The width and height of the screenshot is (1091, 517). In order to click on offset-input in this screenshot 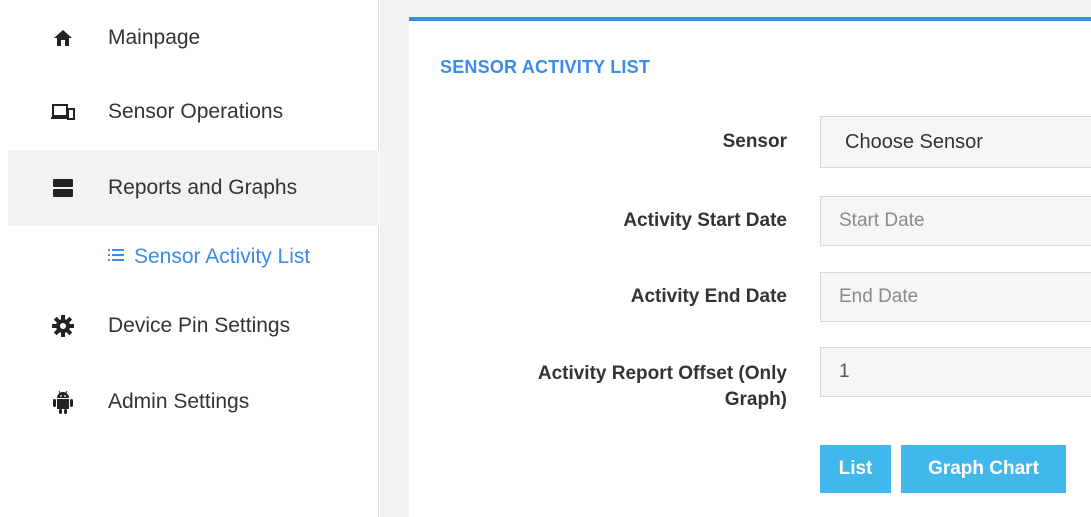, I will do `click(955, 372)`.